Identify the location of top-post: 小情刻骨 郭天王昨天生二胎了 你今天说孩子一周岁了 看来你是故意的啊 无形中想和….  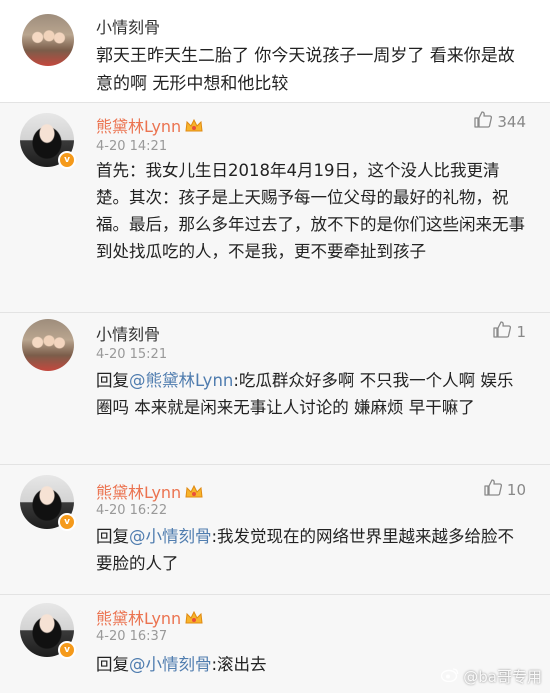
(275, 51).